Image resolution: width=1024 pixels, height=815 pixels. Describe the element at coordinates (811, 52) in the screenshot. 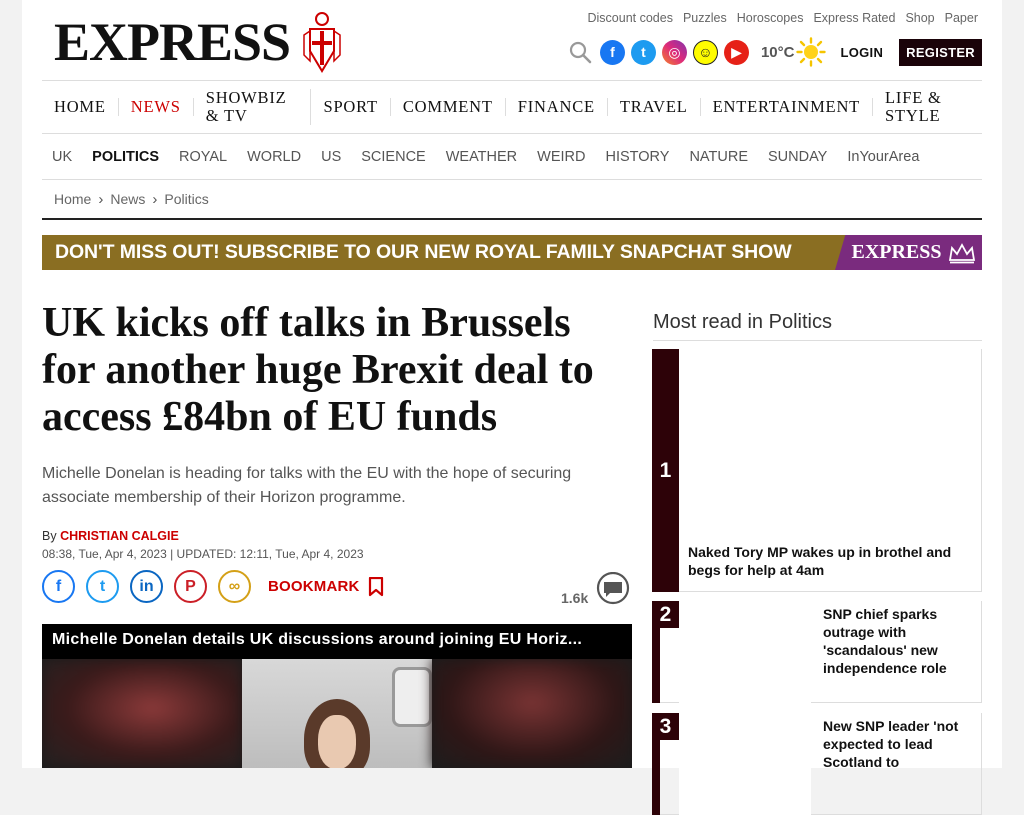

I see `sun-icon` at that location.